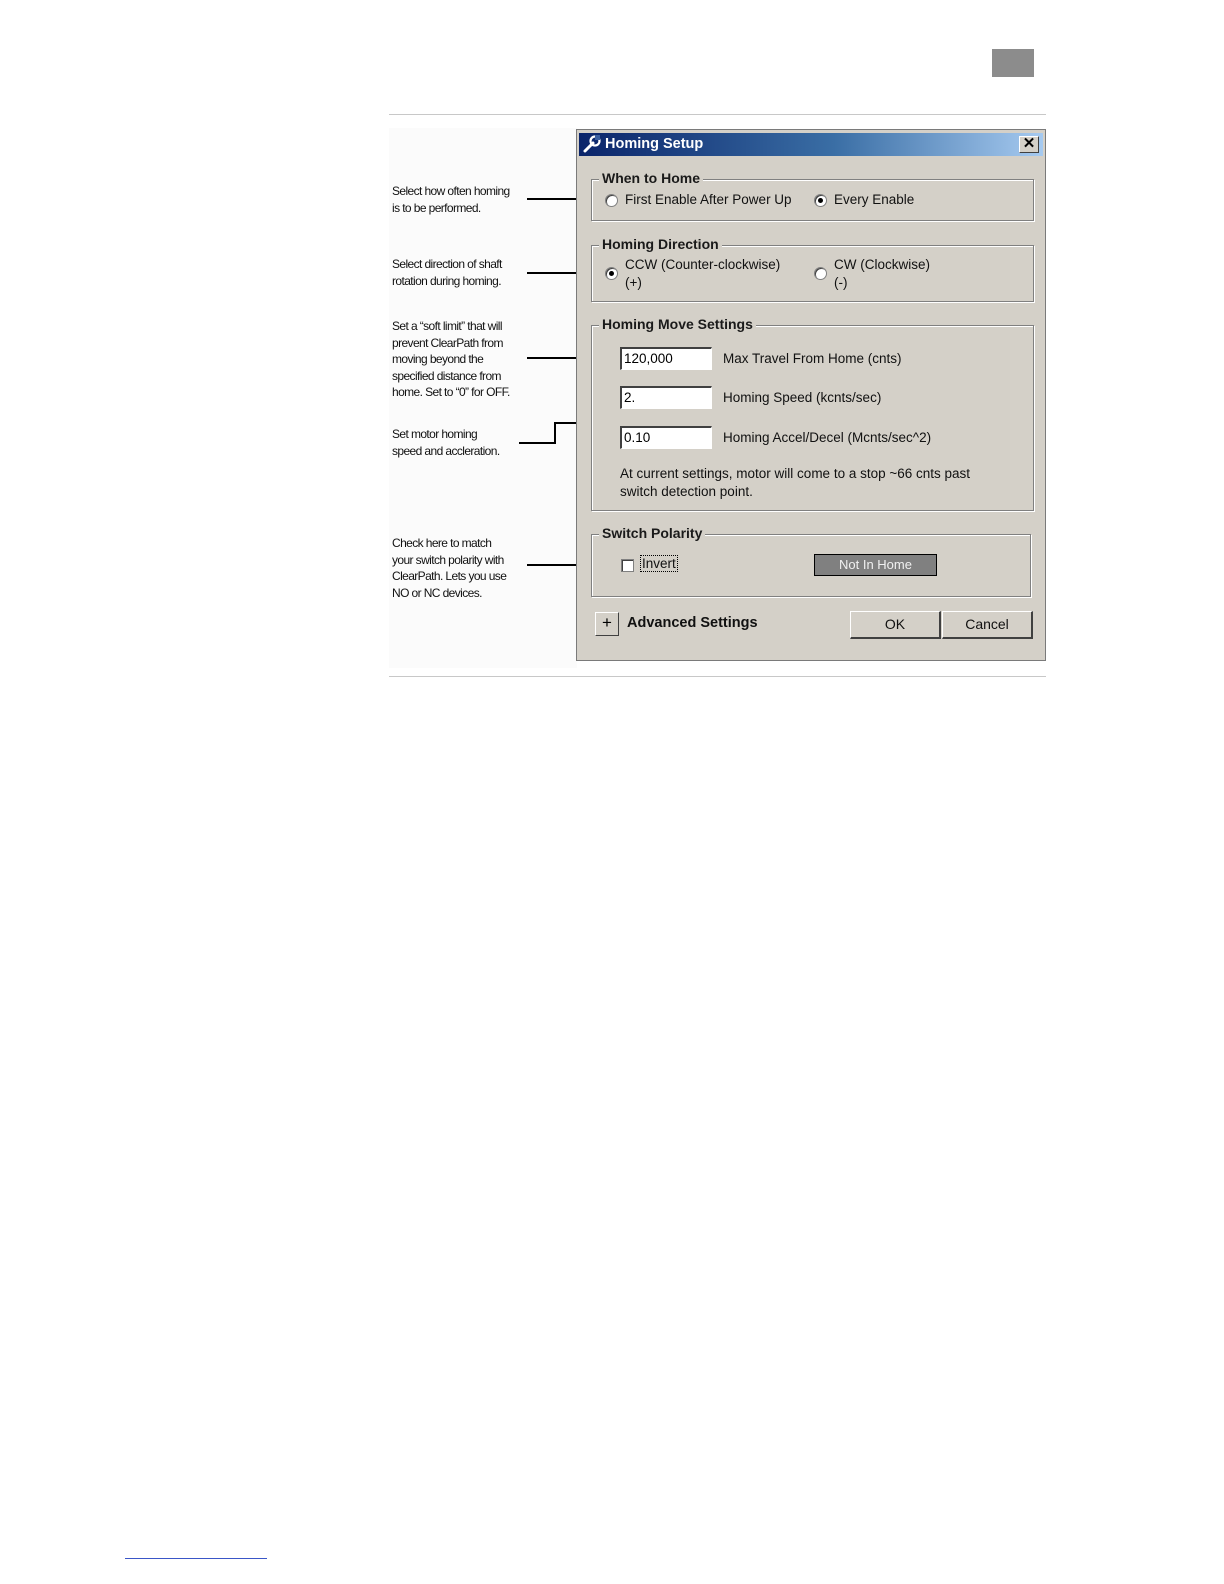  Describe the element at coordinates (811, 561) in the screenshot. I see `switch-polarity-group: Switch Polarity Invert Not In Home` at that location.